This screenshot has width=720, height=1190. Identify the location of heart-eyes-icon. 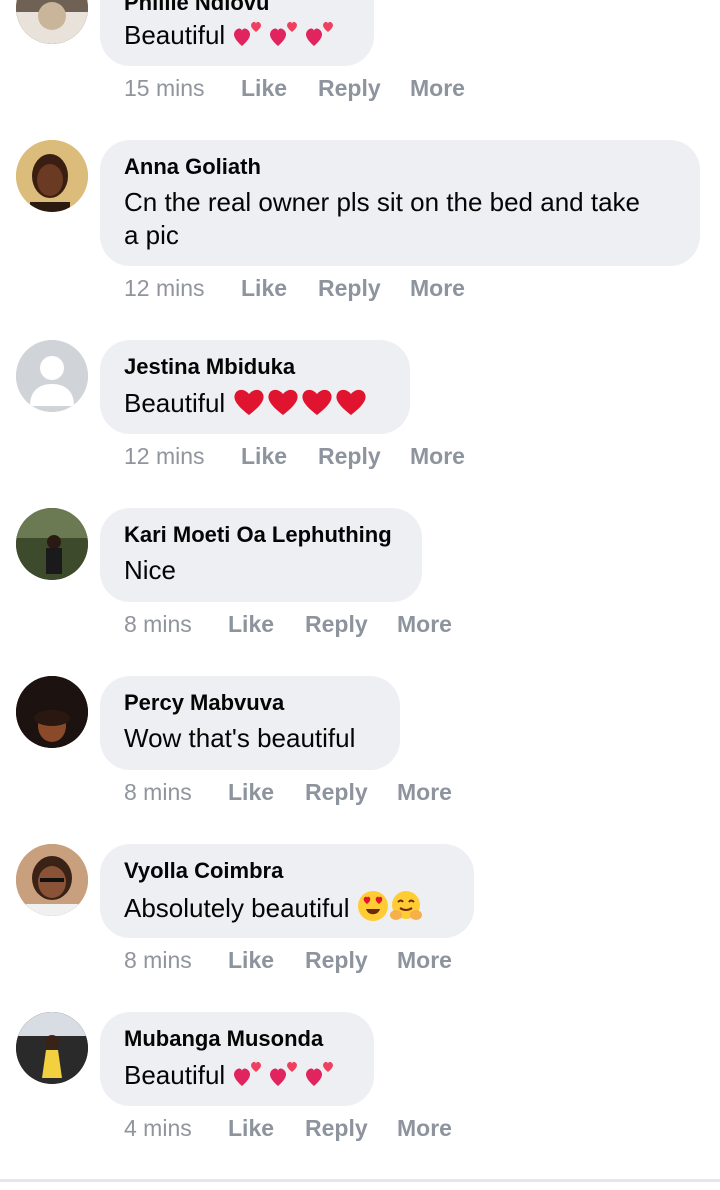
(373, 910).